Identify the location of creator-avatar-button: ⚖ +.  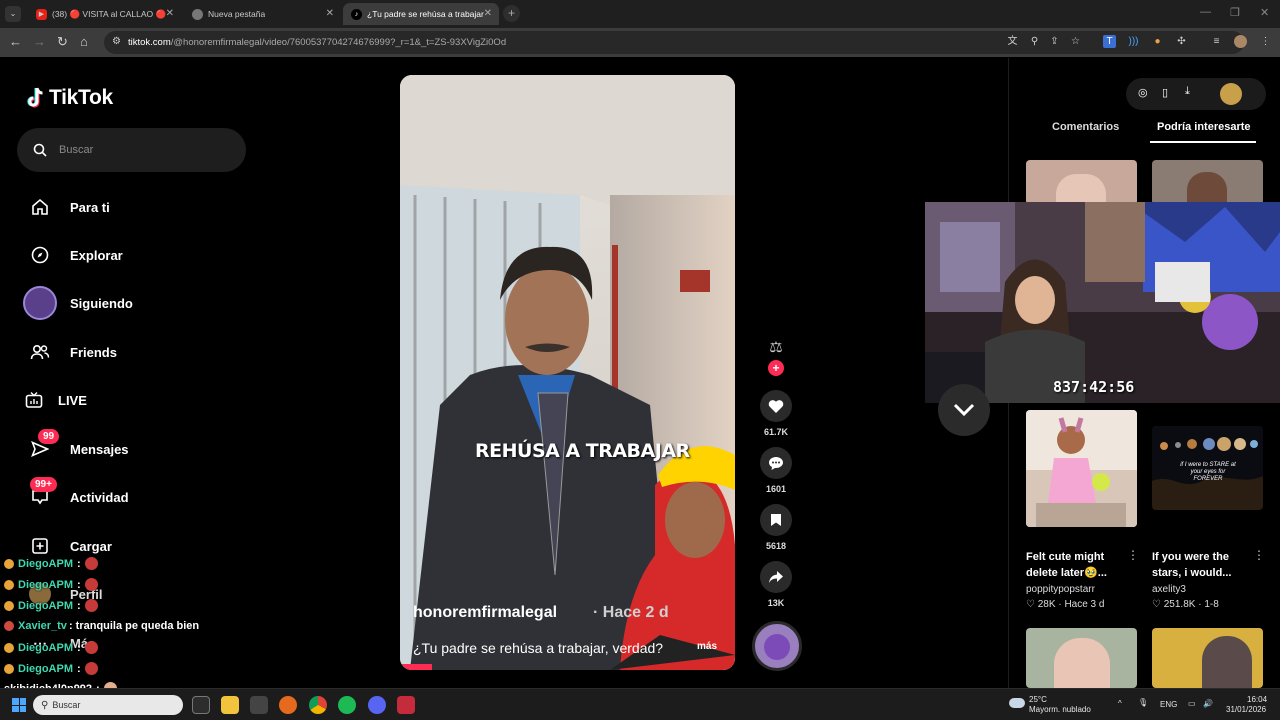
(776, 355).